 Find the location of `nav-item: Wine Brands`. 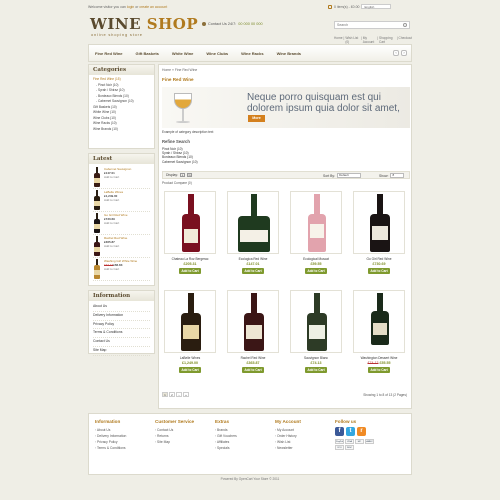

nav-item: Wine Brands is located at coordinates (289, 53).